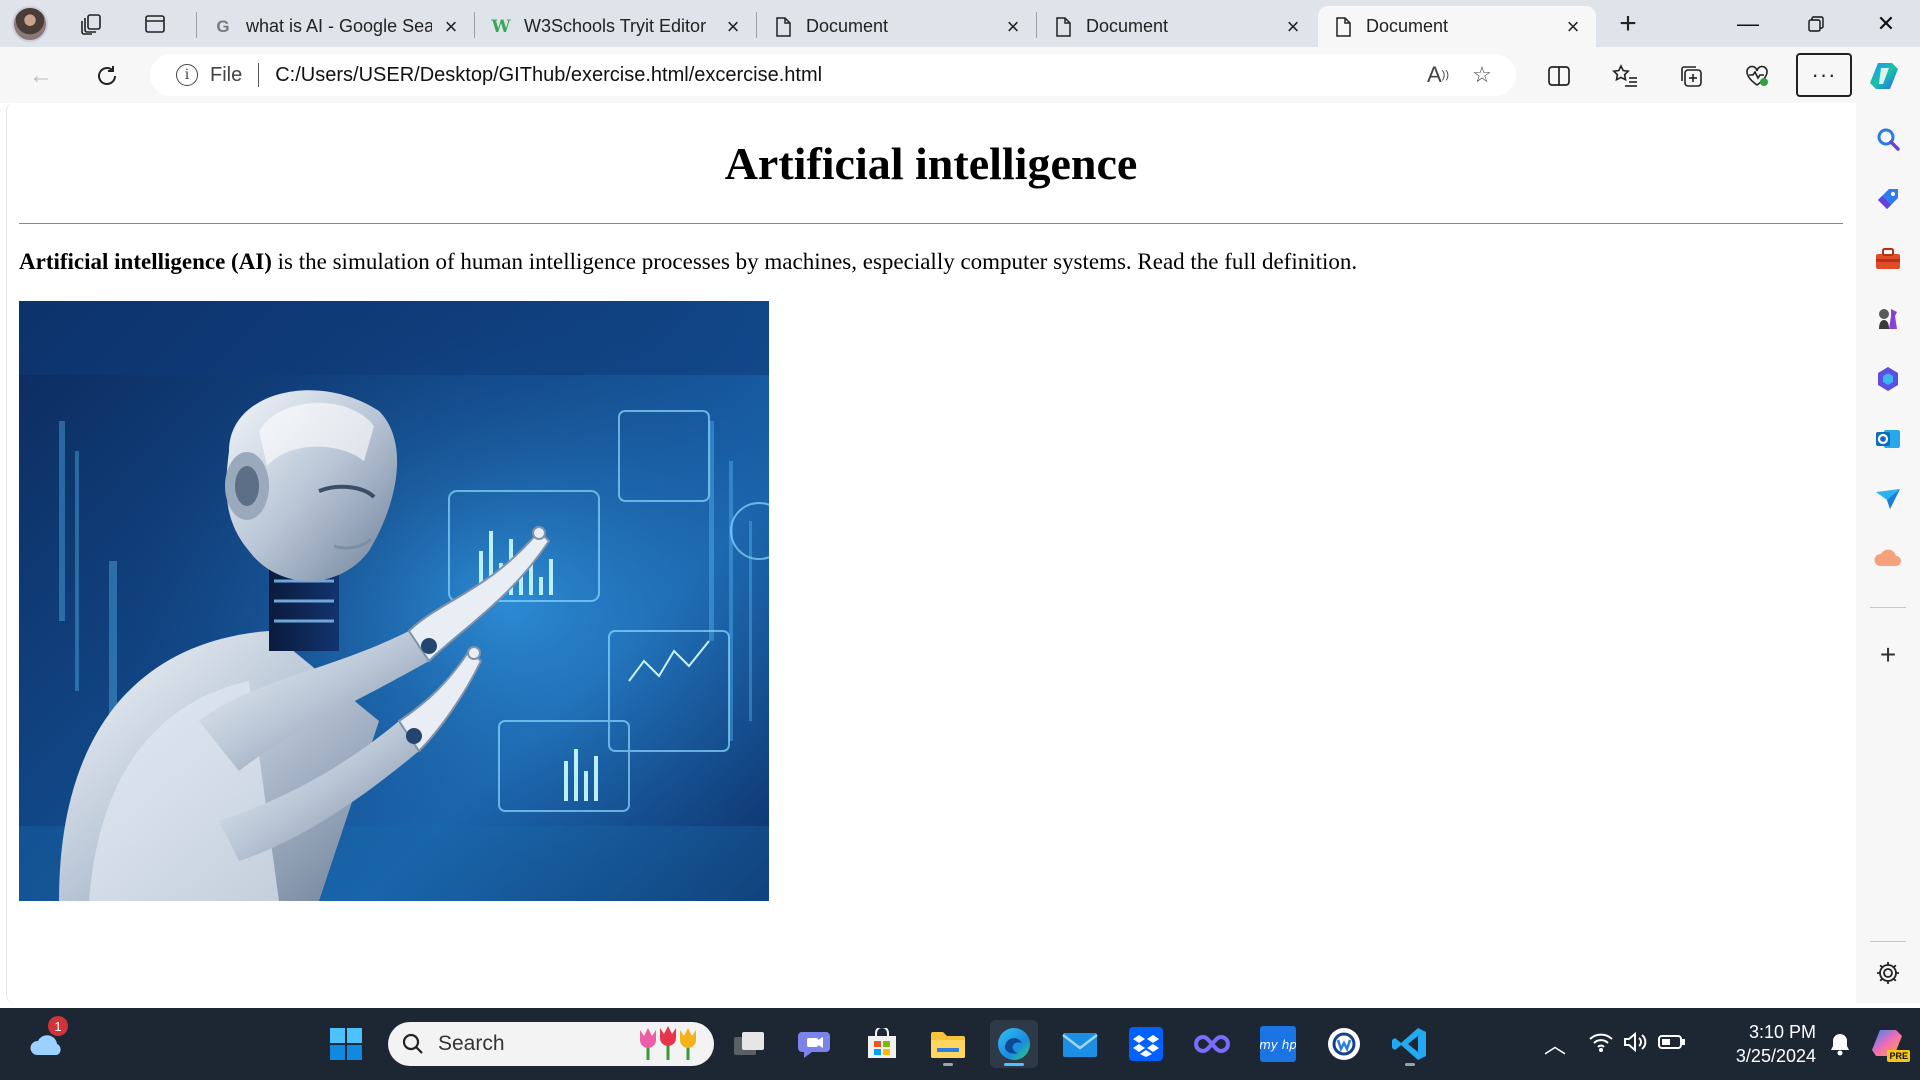 The image size is (1920, 1080). I want to click on new-tab-button: +, so click(1628, 24).